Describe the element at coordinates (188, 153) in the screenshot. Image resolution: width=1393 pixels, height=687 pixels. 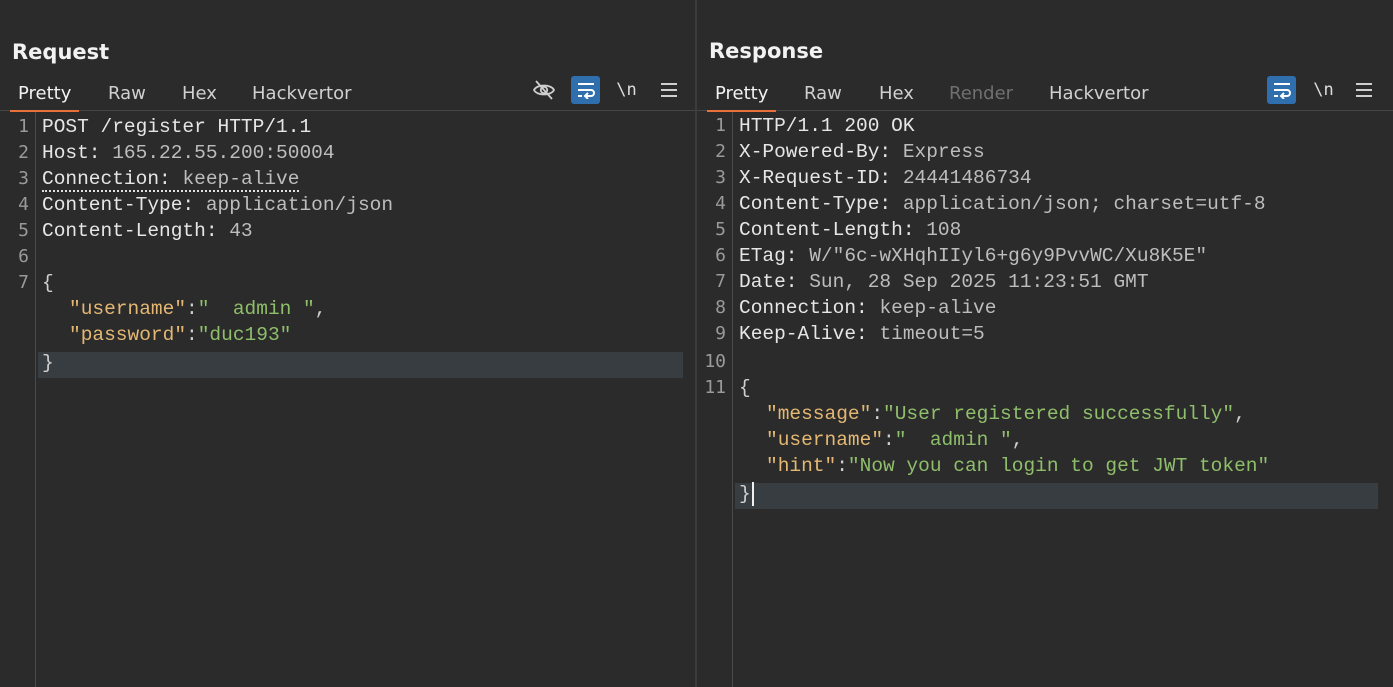
I see `request-line: Host: 165.22.55.200:50004` at that location.